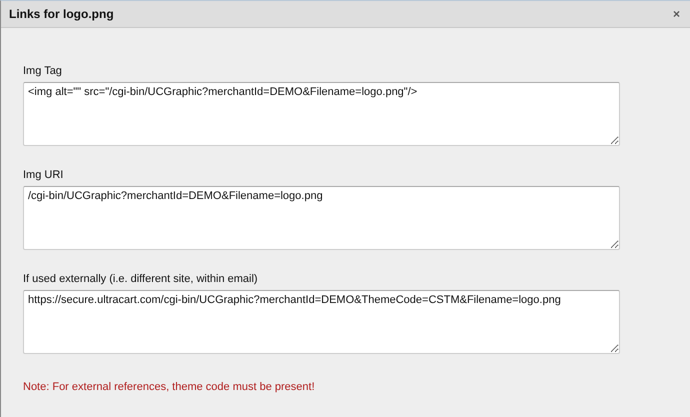 This screenshot has height=417, width=690. Describe the element at coordinates (321, 218) in the screenshot. I see `text-area: /cgi-bin/UCGraphic?merchantId=DEMO&Filename=logo.png` at that location.